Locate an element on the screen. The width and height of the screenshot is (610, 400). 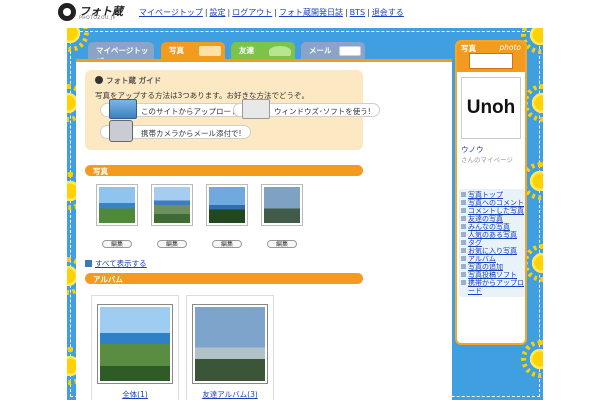
album-link: 友達アルバム(3) is located at coordinates (230, 394).